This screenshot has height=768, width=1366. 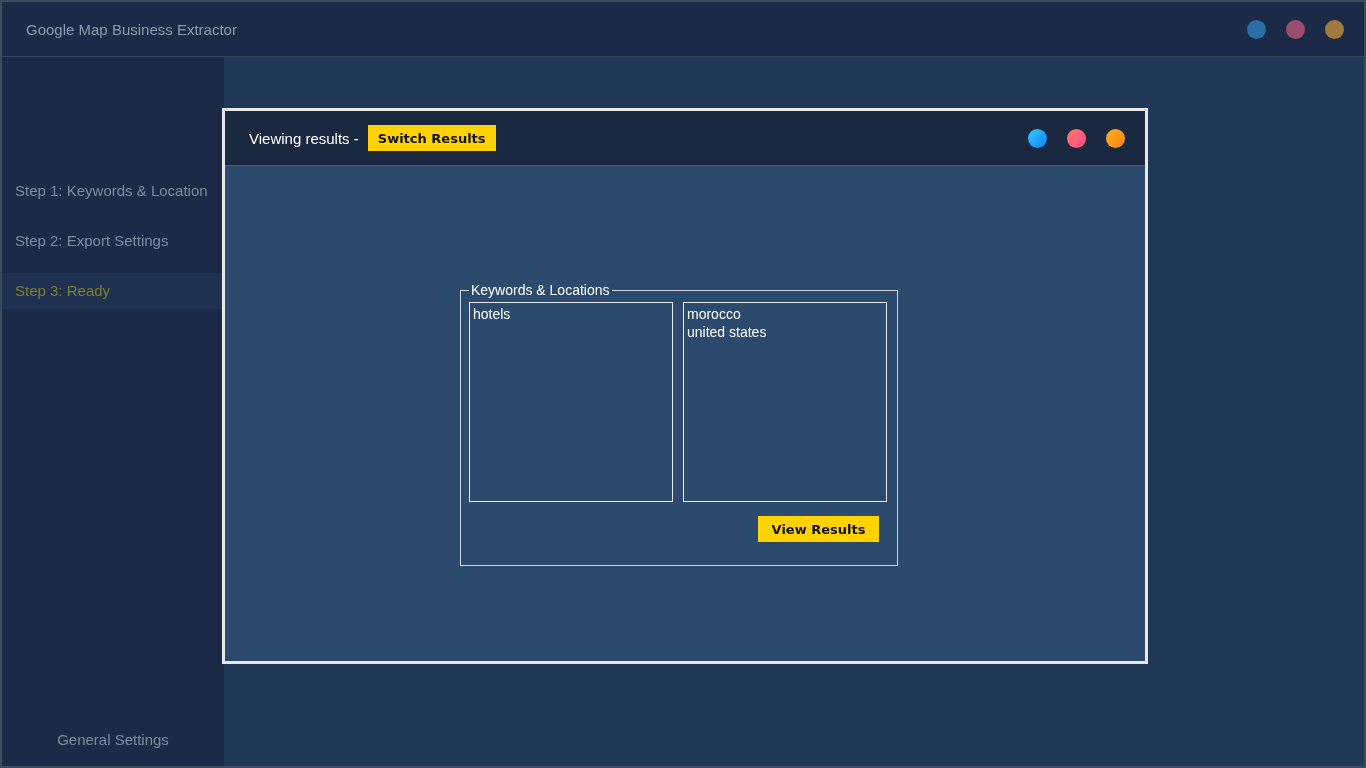 What do you see at coordinates (571, 402) in the screenshot?
I see `keywords-field: hotels` at bounding box center [571, 402].